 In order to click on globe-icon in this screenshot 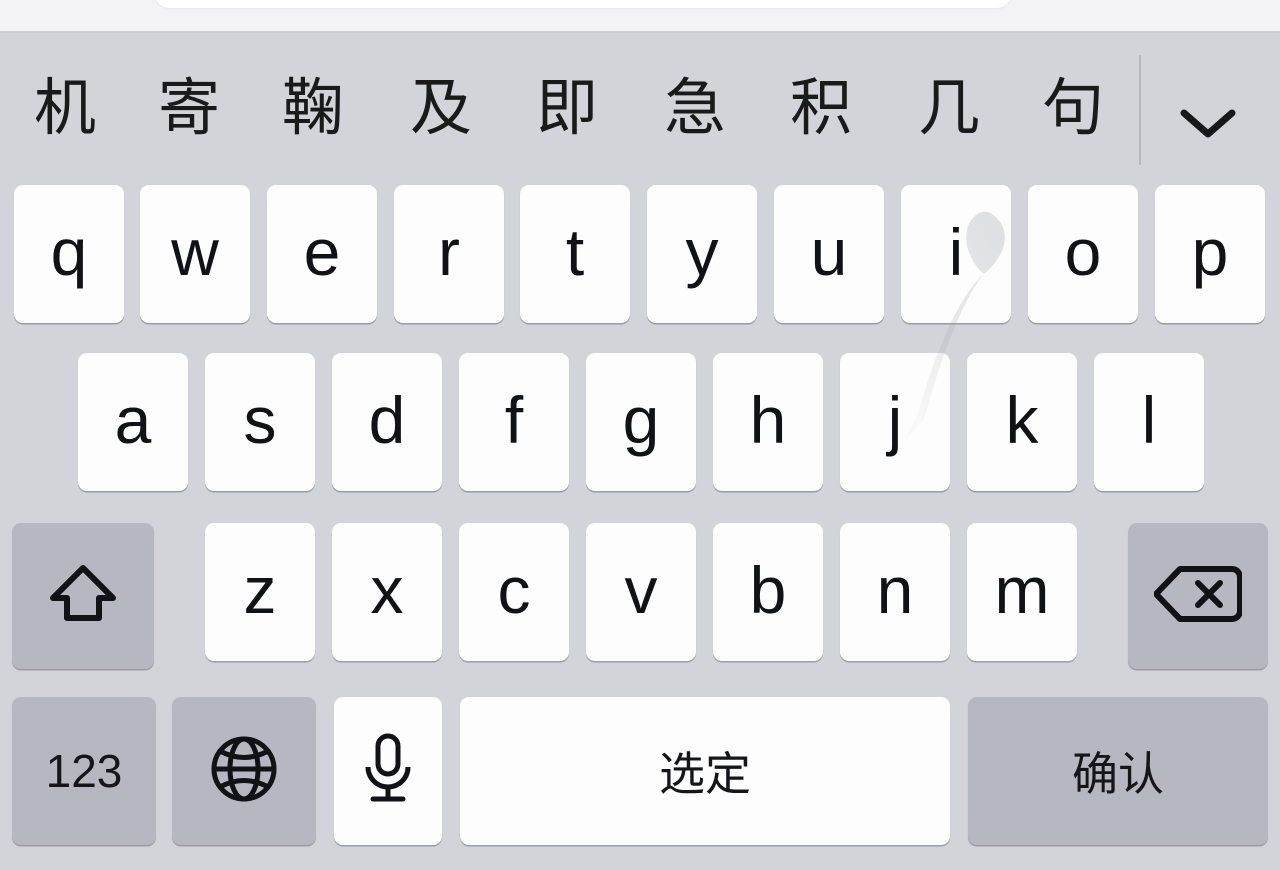, I will do `click(244, 771)`.